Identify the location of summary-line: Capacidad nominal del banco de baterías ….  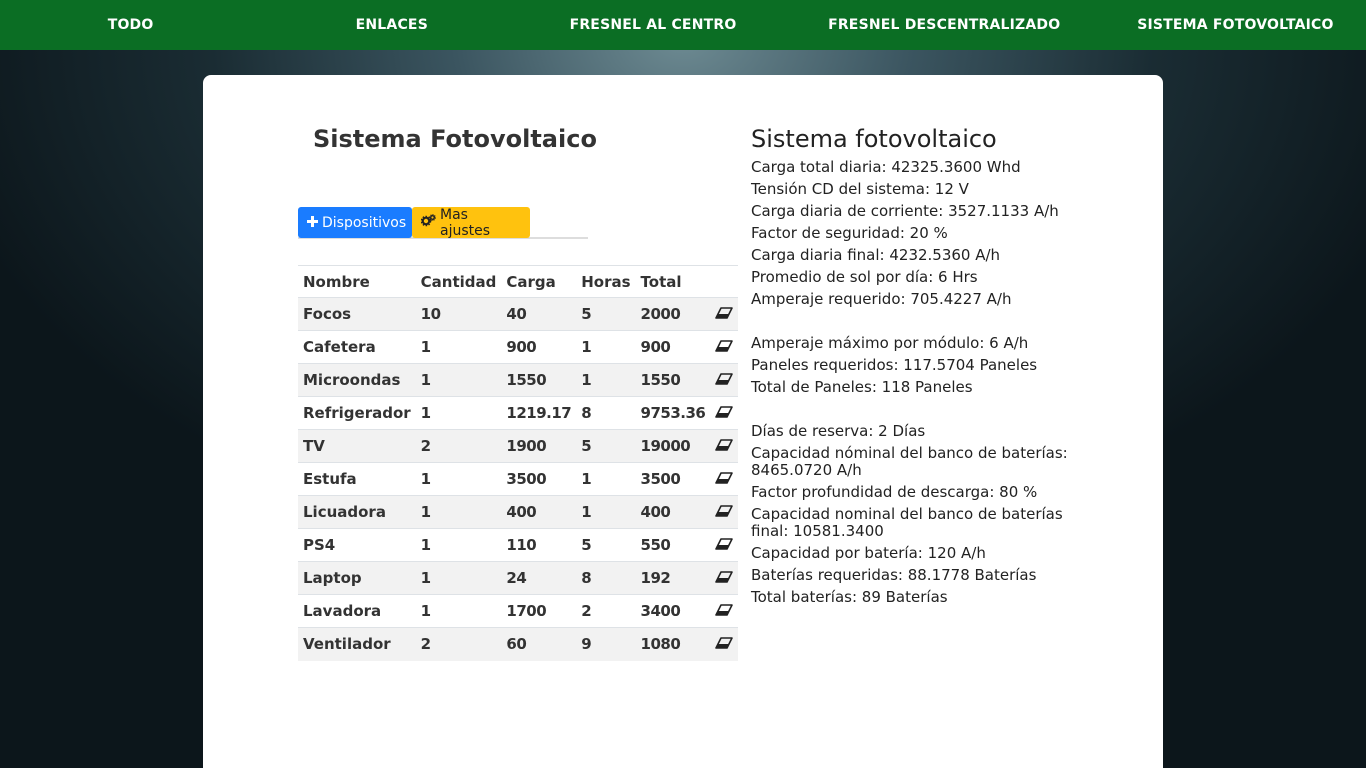
(907, 522).